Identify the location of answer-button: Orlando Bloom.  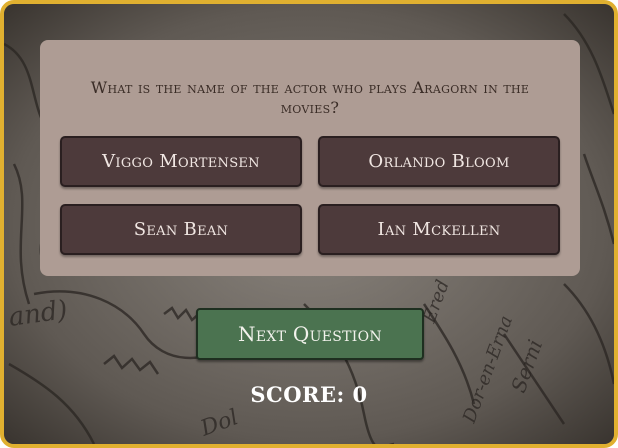
(439, 161).